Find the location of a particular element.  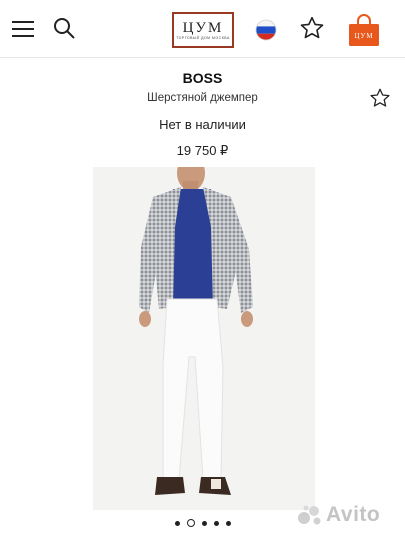

russia-flag-icon is located at coordinates (266, 30).